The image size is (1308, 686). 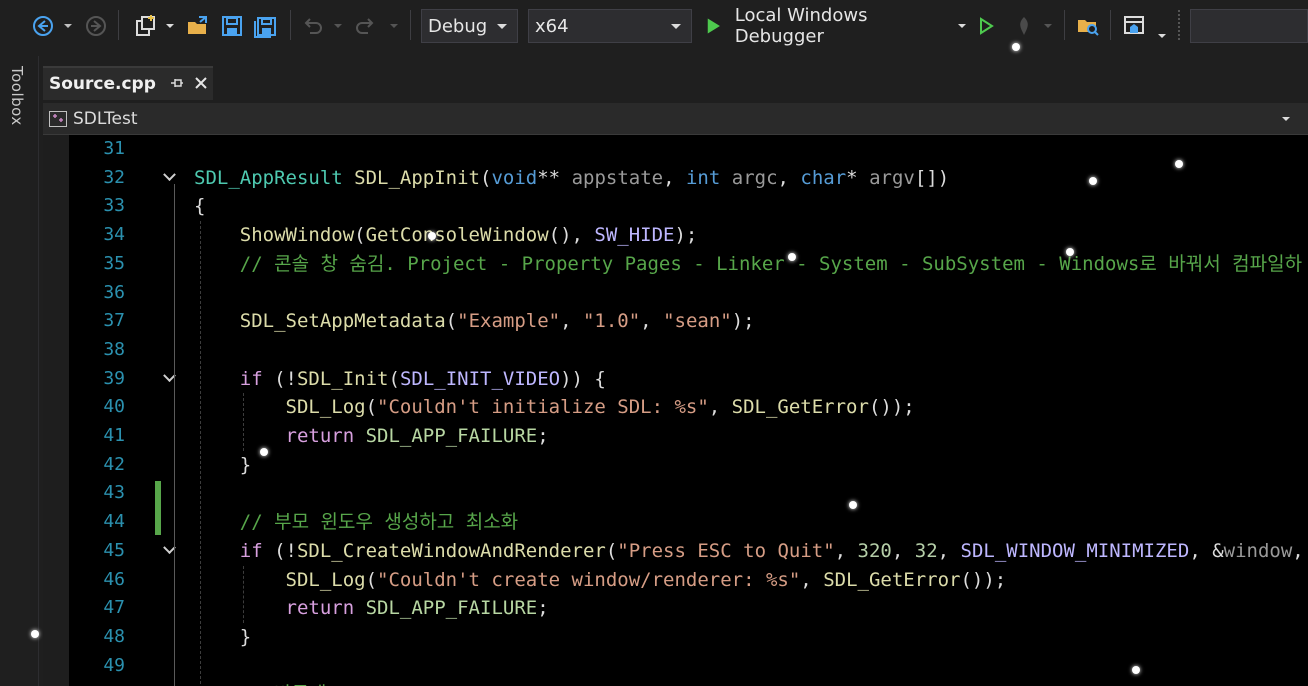 What do you see at coordinates (114, 321) in the screenshot?
I see `line-number: 37` at bounding box center [114, 321].